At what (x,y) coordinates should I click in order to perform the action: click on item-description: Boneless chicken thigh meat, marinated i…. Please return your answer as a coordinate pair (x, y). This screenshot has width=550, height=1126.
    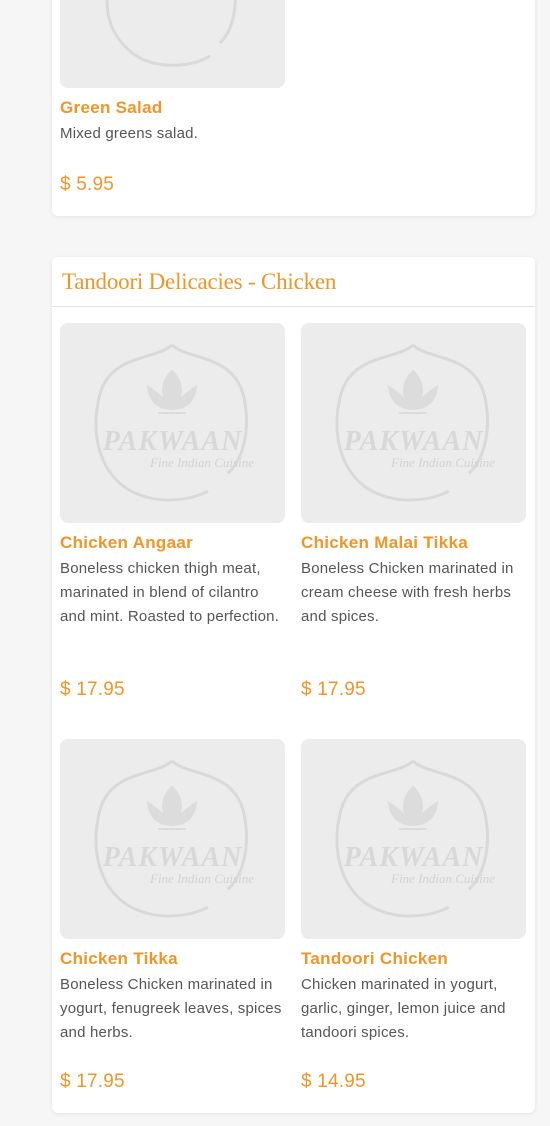
    Looking at the image, I should click on (170, 592).